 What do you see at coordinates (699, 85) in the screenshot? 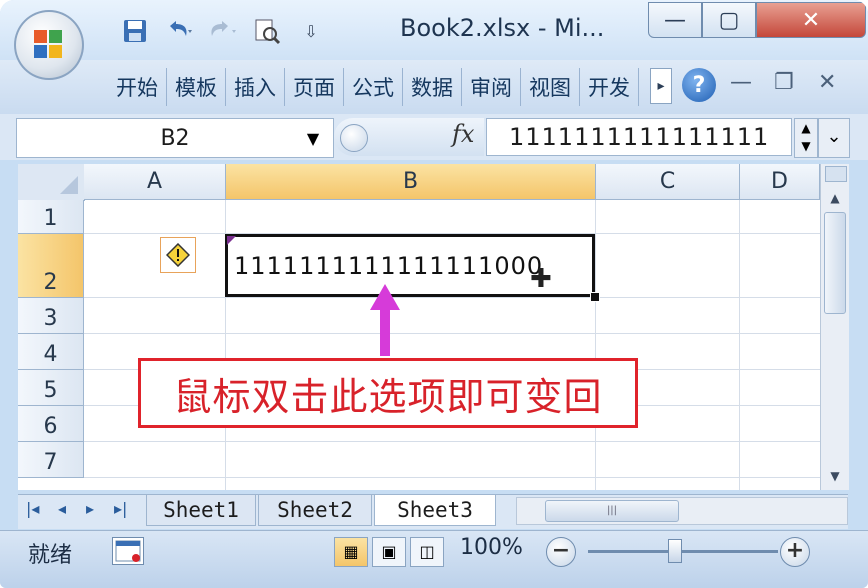
I see `help-icon: ?` at bounding box center [699, 85].